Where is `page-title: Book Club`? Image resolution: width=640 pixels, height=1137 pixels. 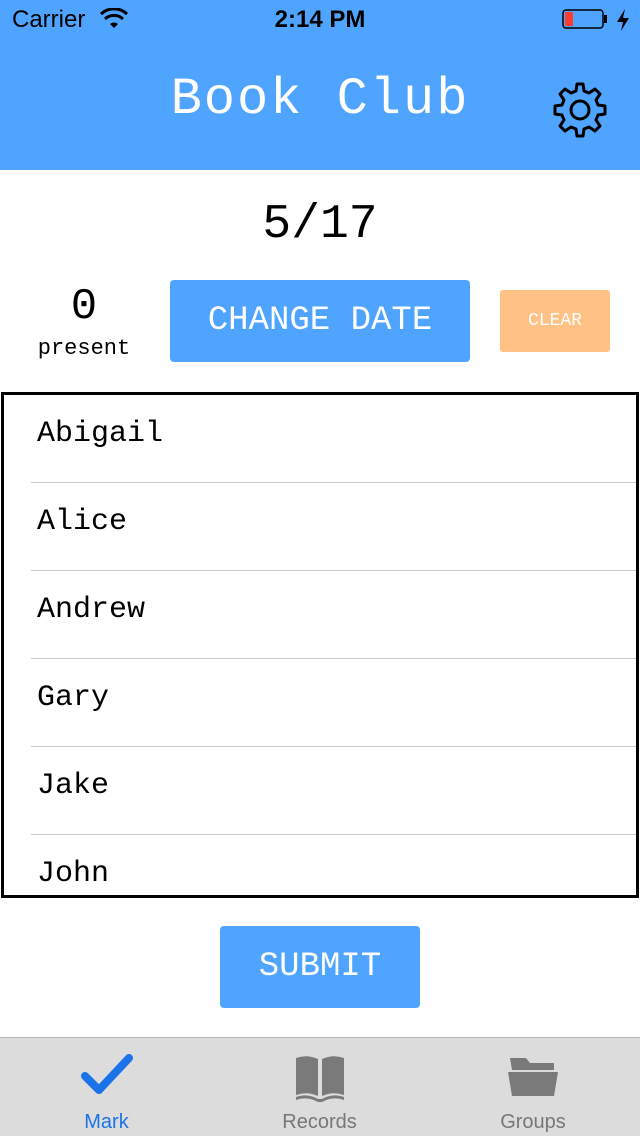
page-title: Book Club is located at coordinates (320, 99).